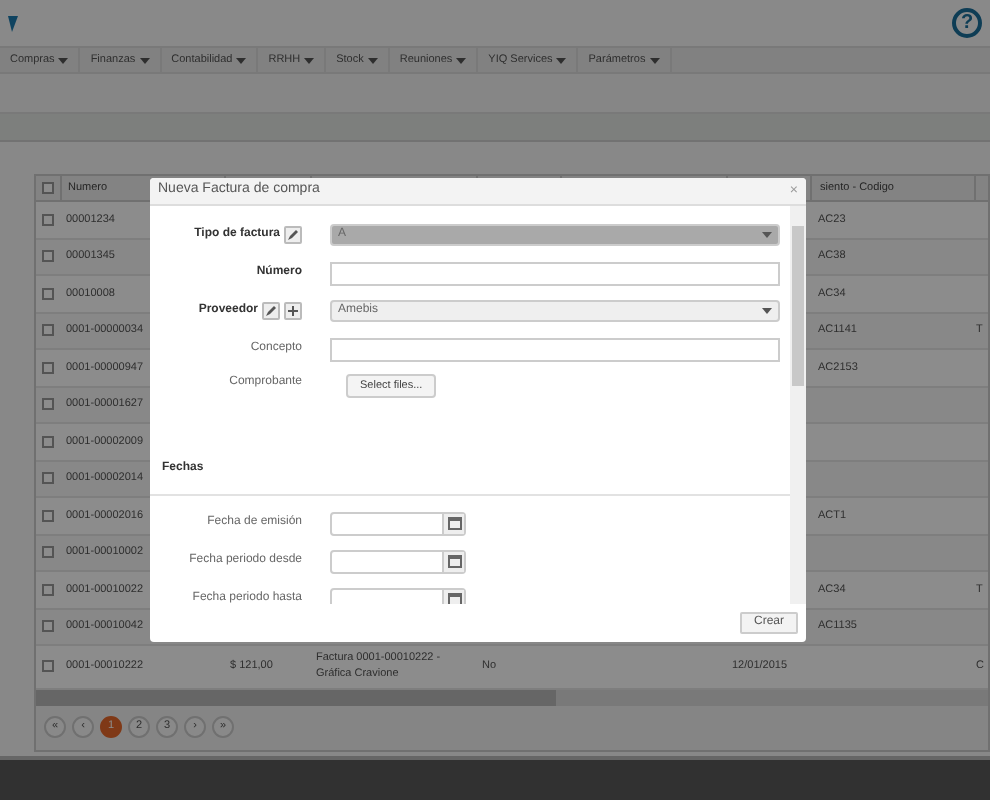 The height and width of the screenshot is (800, 990). Describe the element at coordinates (967, 23) in the screenshot. I see `help-icon: ?` at that location.